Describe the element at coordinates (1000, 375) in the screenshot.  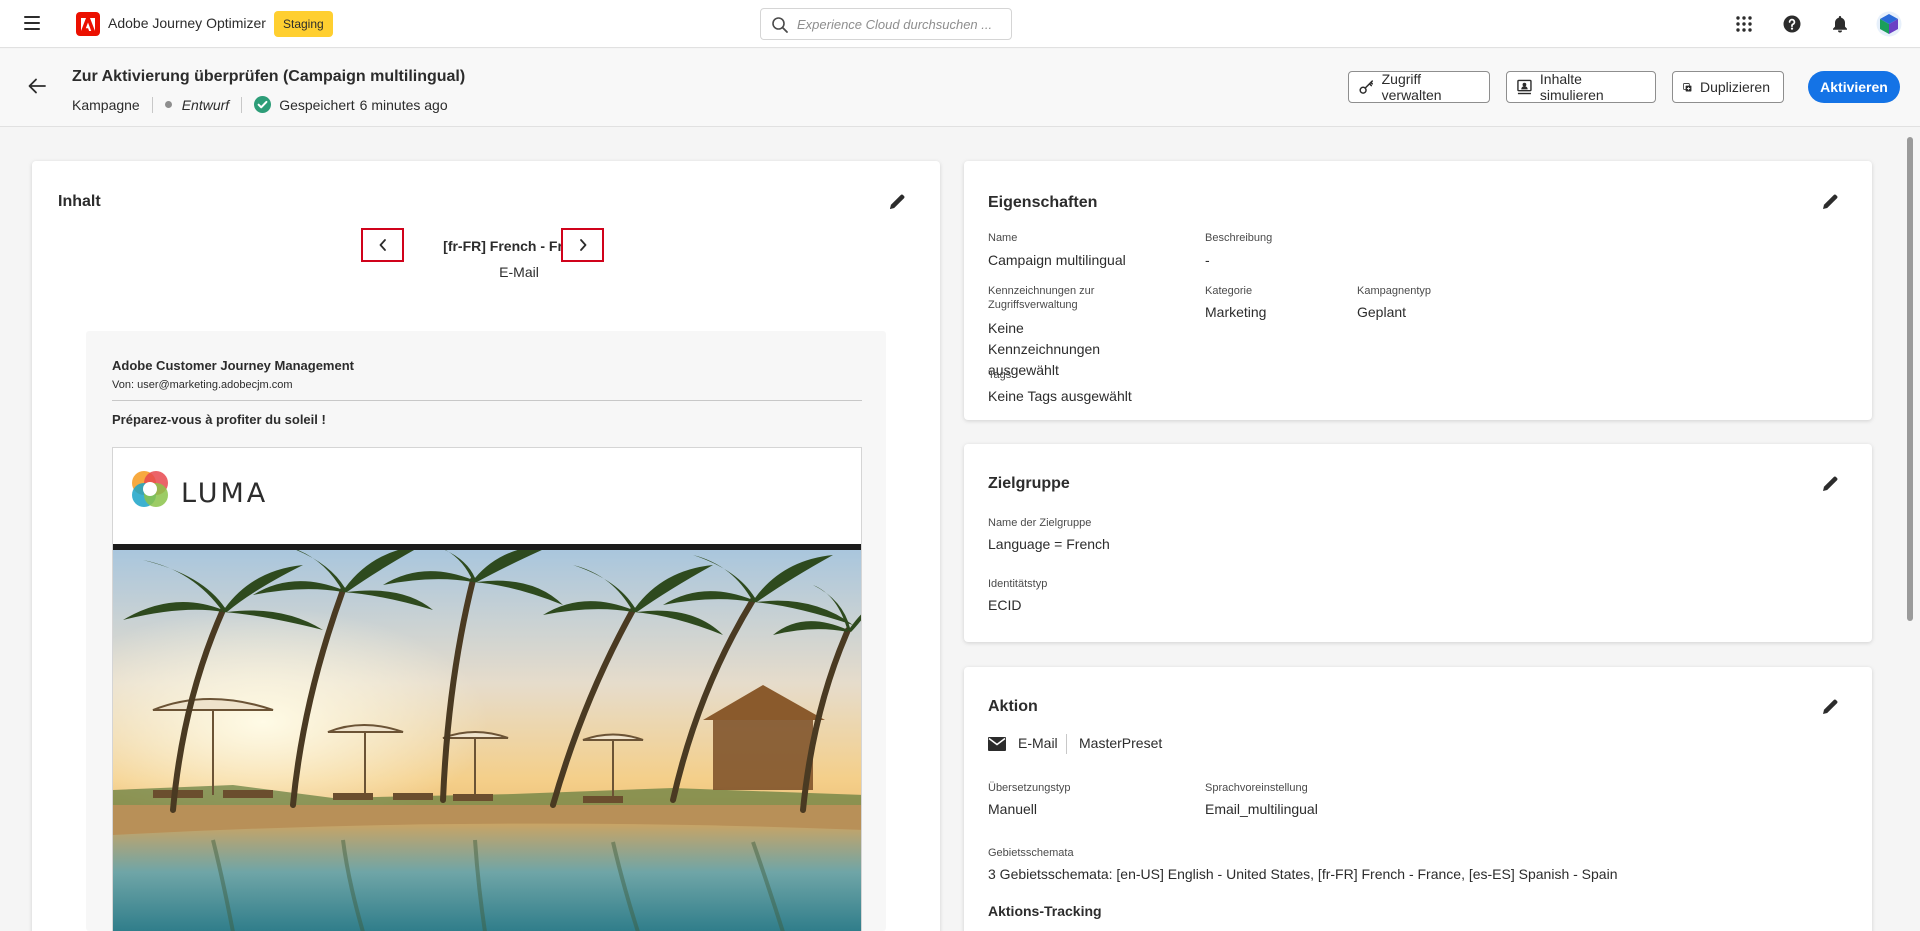
I see `tags-label: Tags` at that location.